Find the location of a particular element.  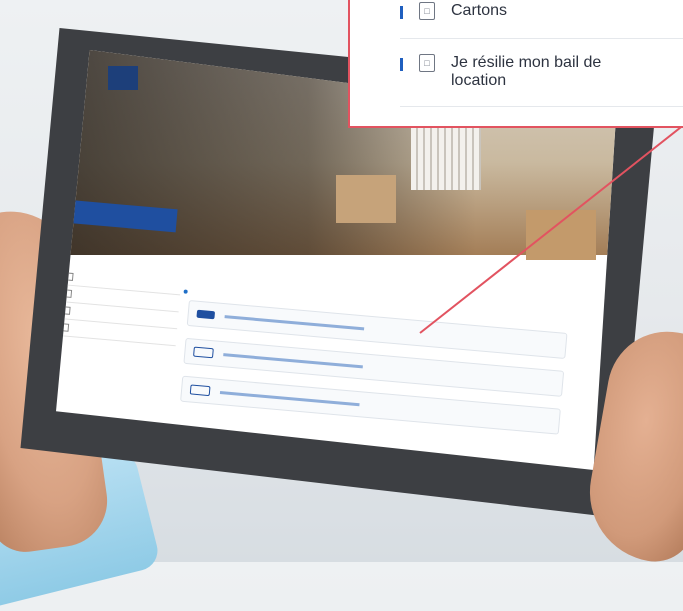

callout-item-label: Cartons is located at coordinates (479, 10).